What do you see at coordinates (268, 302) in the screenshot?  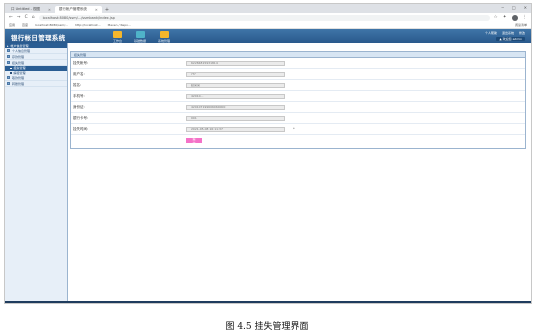 I see `taskbar` at bounding box center [268, 302].